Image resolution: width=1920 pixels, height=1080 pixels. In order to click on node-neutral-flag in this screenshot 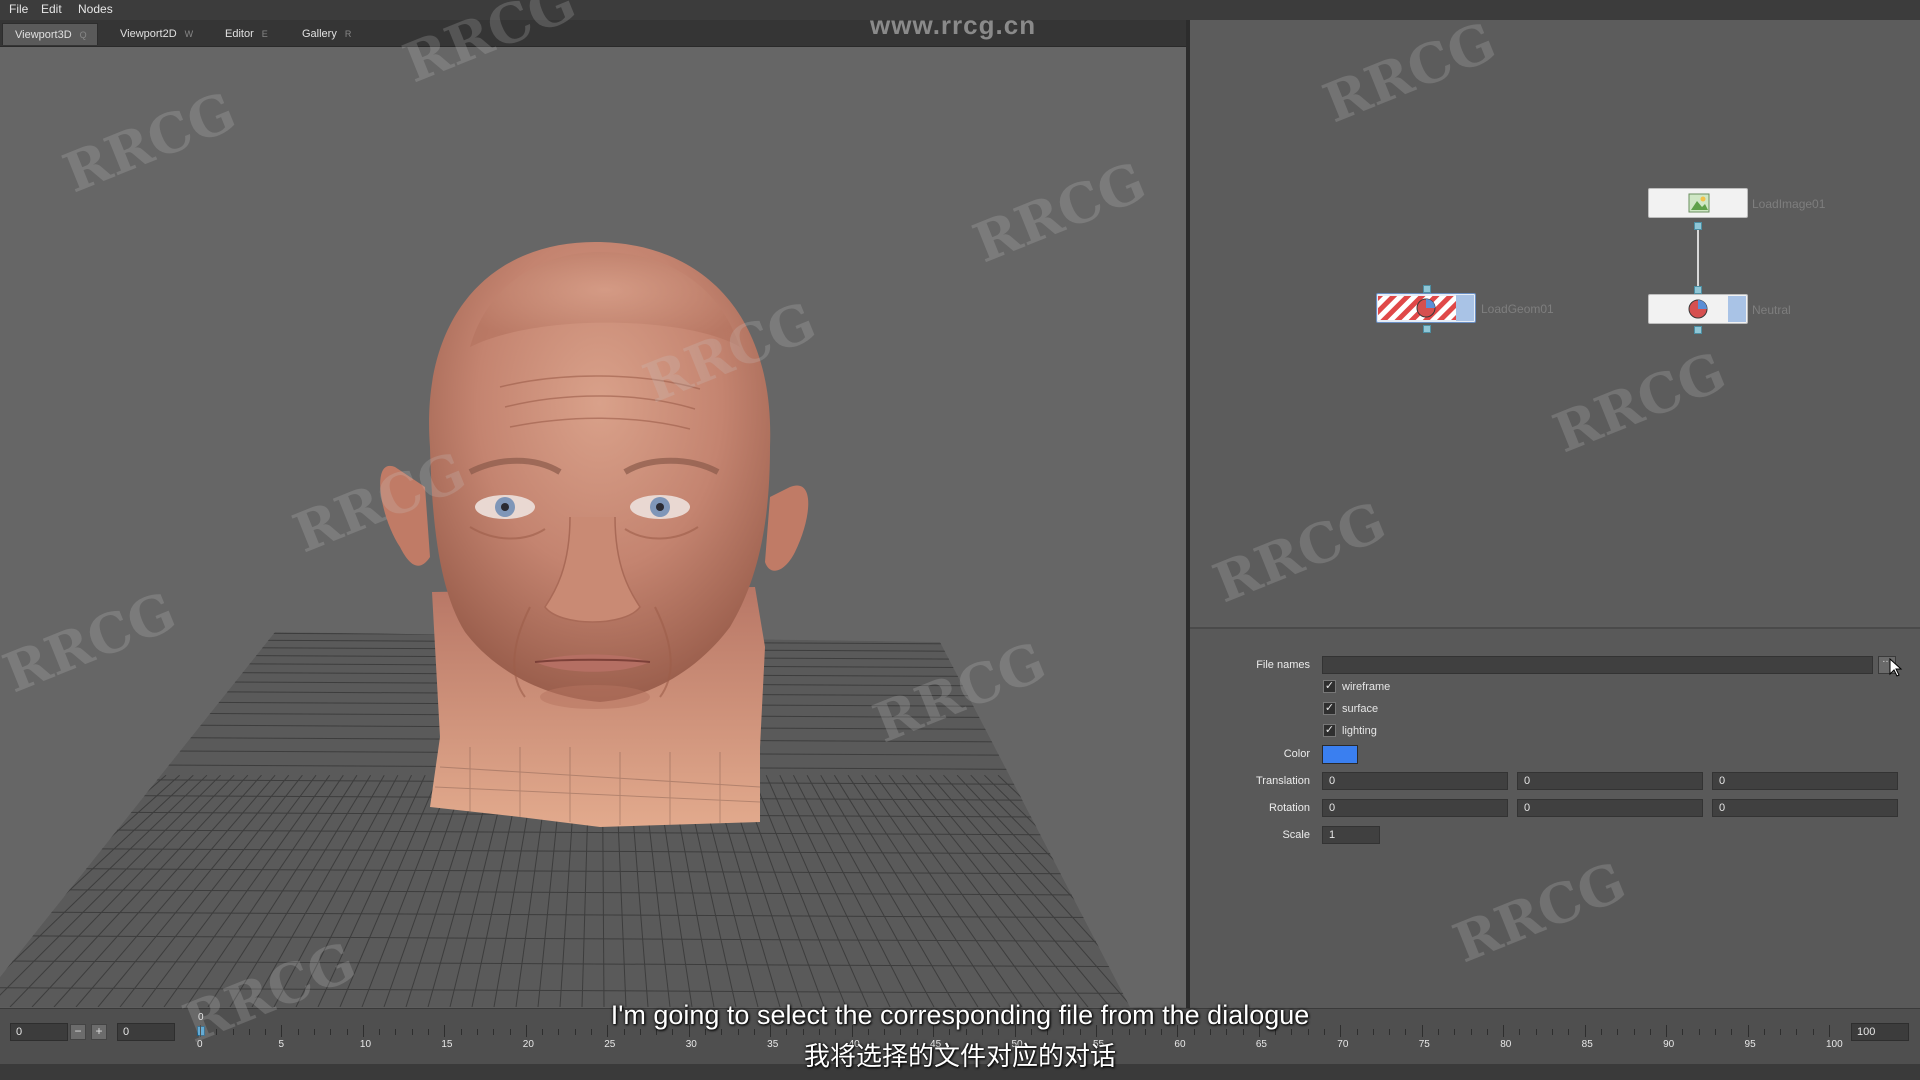, I will do `click(1737, 309)`.